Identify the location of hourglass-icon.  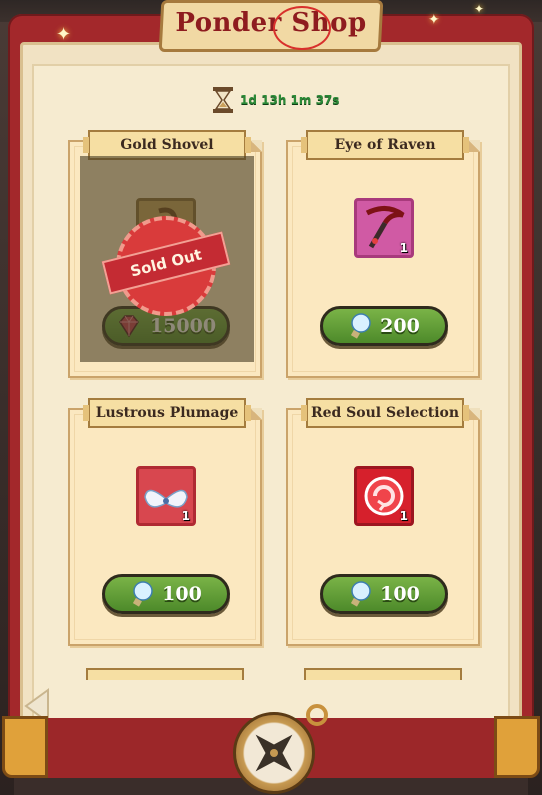
(223, 100).